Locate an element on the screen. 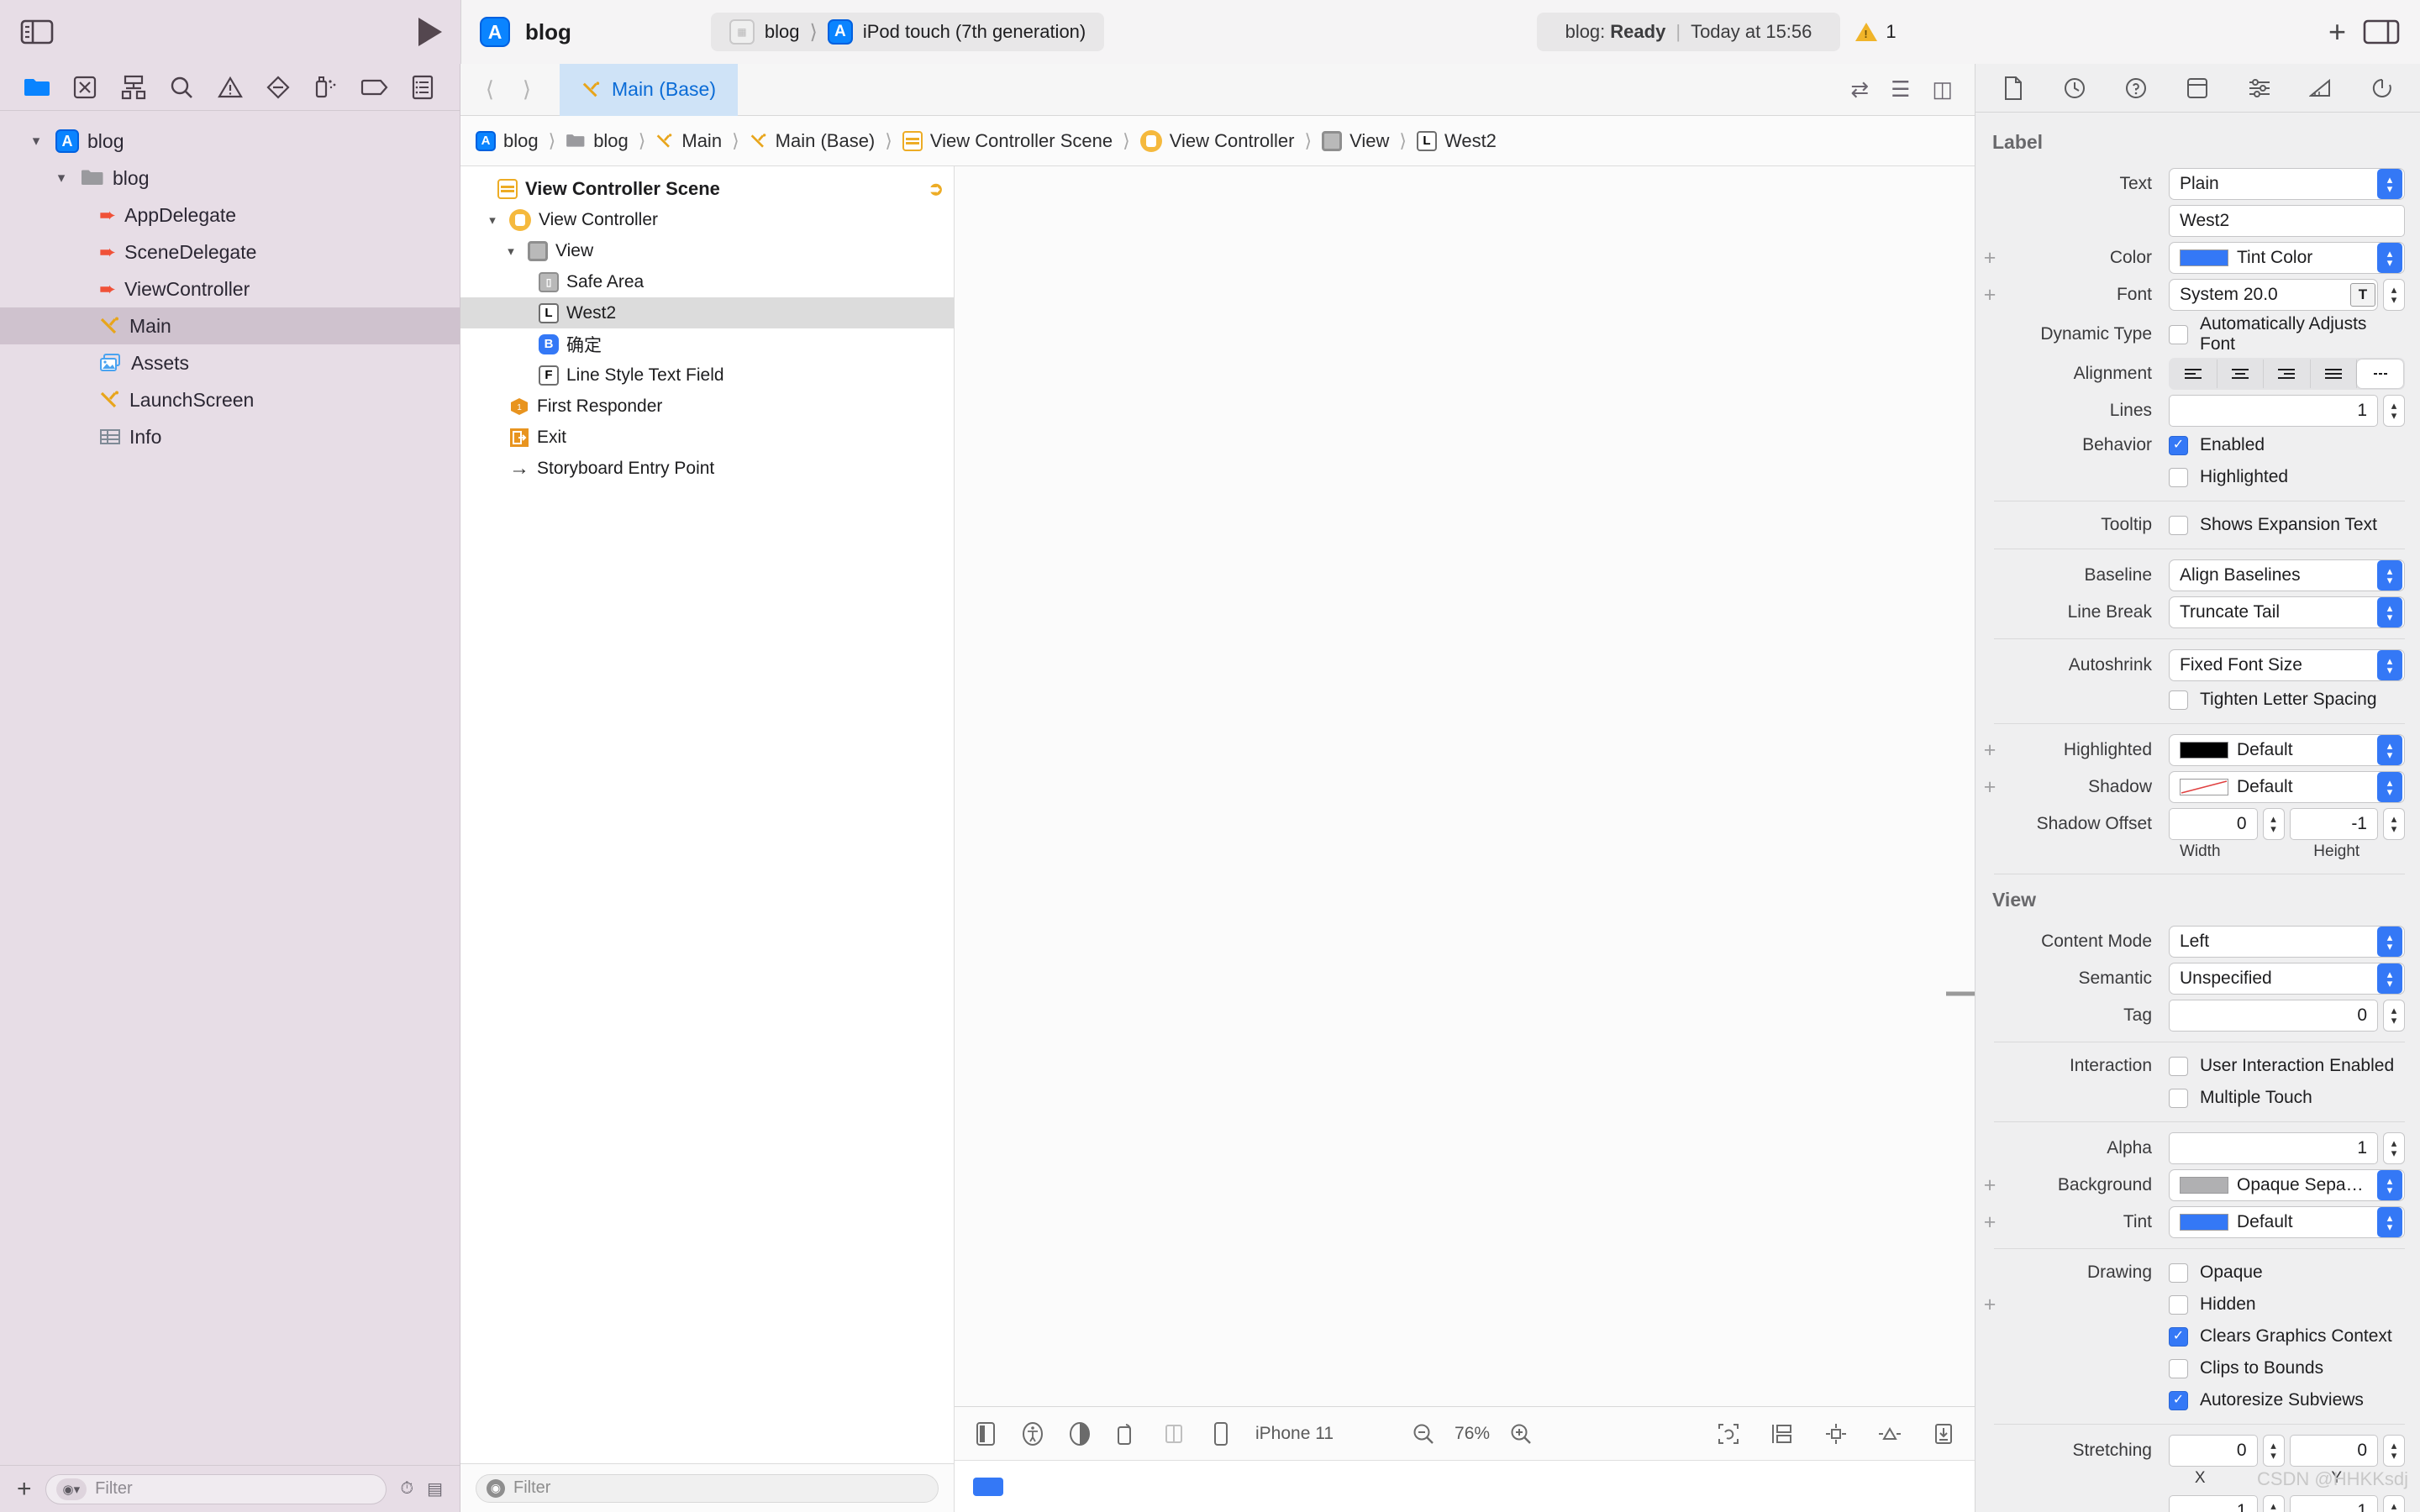 The height and width of the screenshot is (1512, 2420). filter-chip-icon is located at coordinates (988, 1486).